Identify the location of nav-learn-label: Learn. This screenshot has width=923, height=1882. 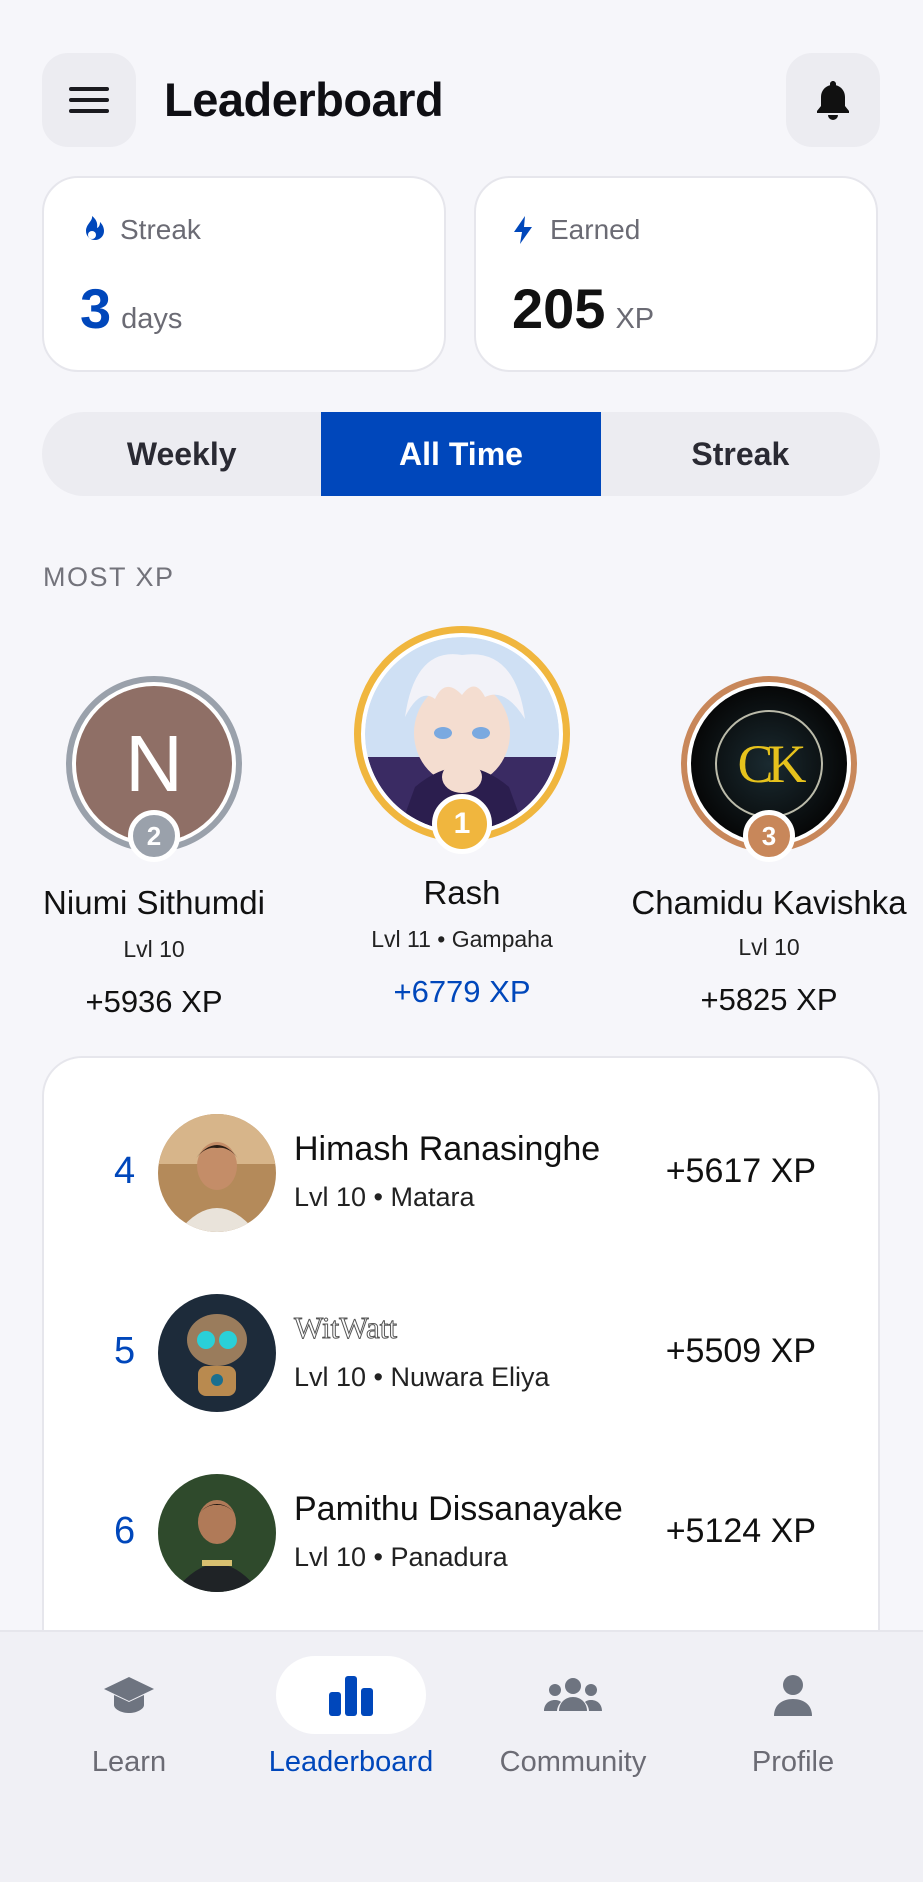
(129, 1762).